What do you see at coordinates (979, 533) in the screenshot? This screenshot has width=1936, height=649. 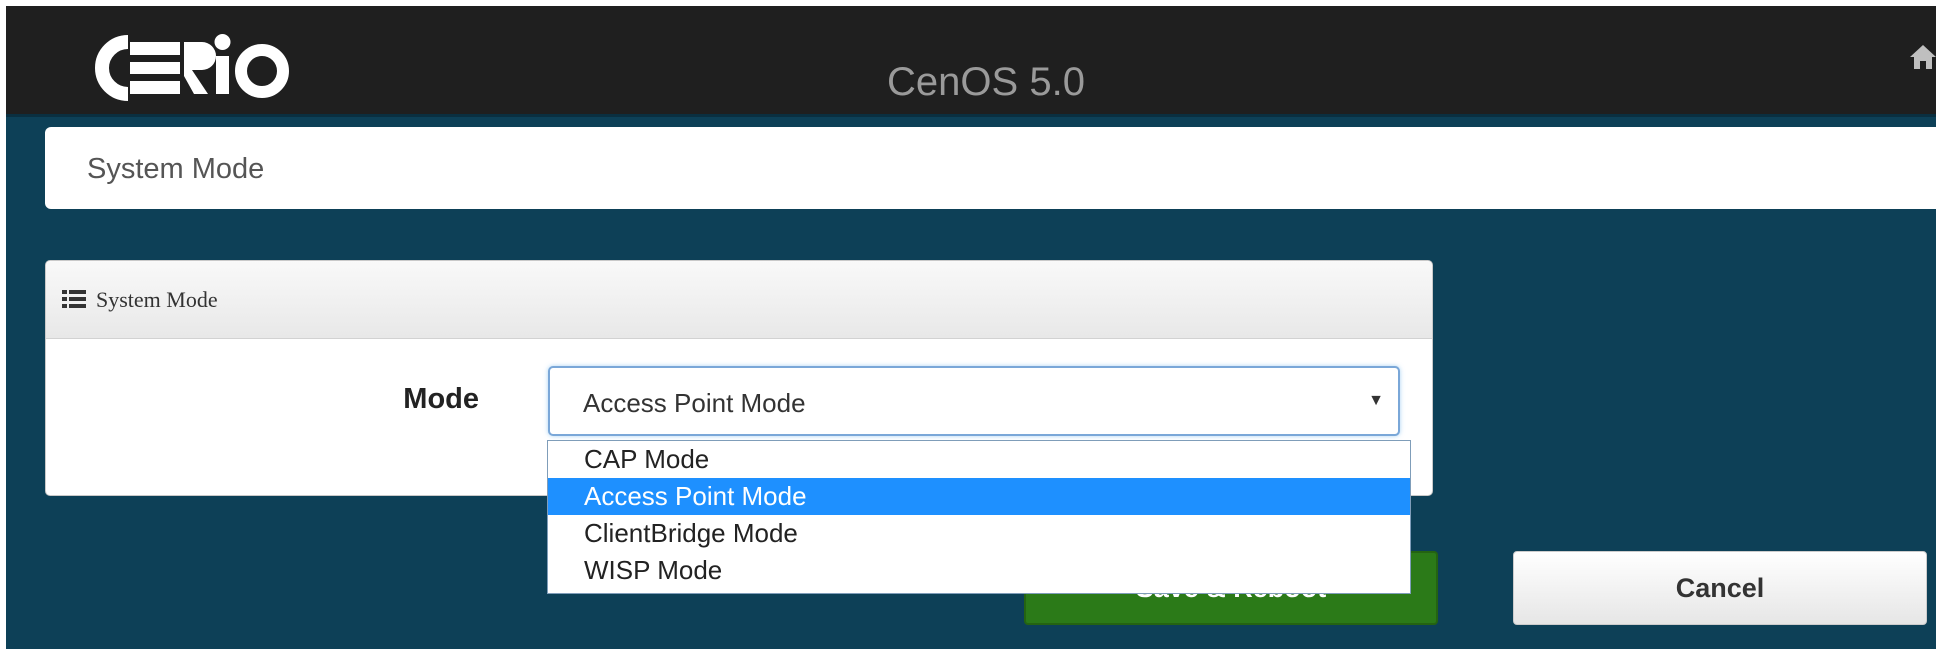 I see `option-clientbridge-mode: ClientBridge Mode` at bounding box center [979, 533].